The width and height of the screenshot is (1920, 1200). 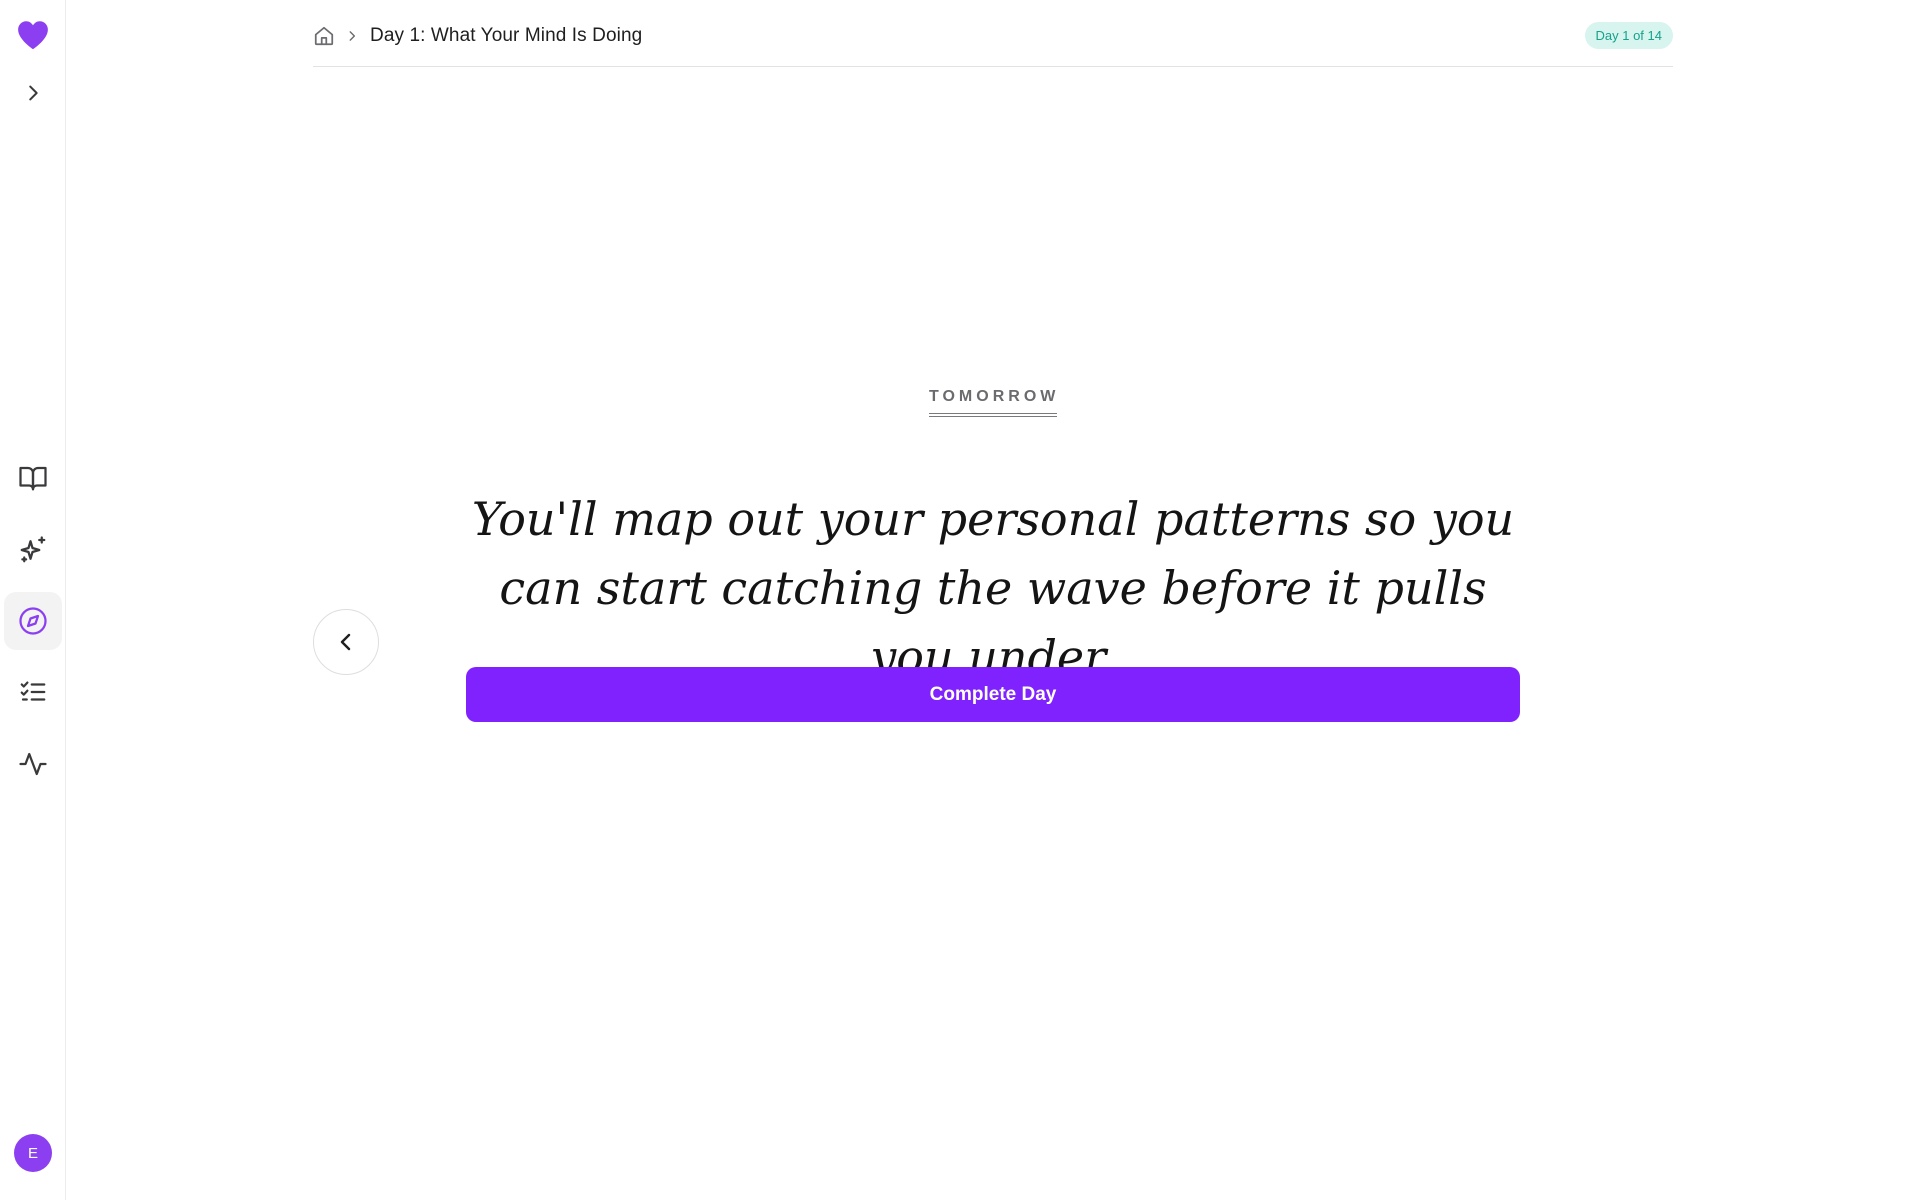 I want to click on chevron-left-icon, so click(x=346, y=642).